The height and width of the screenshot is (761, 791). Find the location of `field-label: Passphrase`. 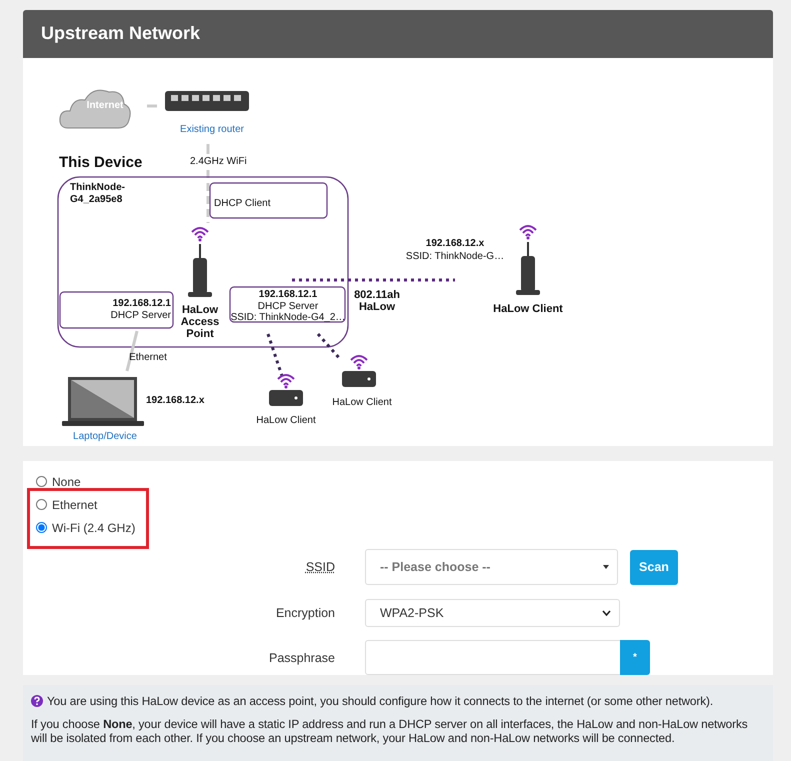

field-label: Passphrase is located at coordinates (301, 657).